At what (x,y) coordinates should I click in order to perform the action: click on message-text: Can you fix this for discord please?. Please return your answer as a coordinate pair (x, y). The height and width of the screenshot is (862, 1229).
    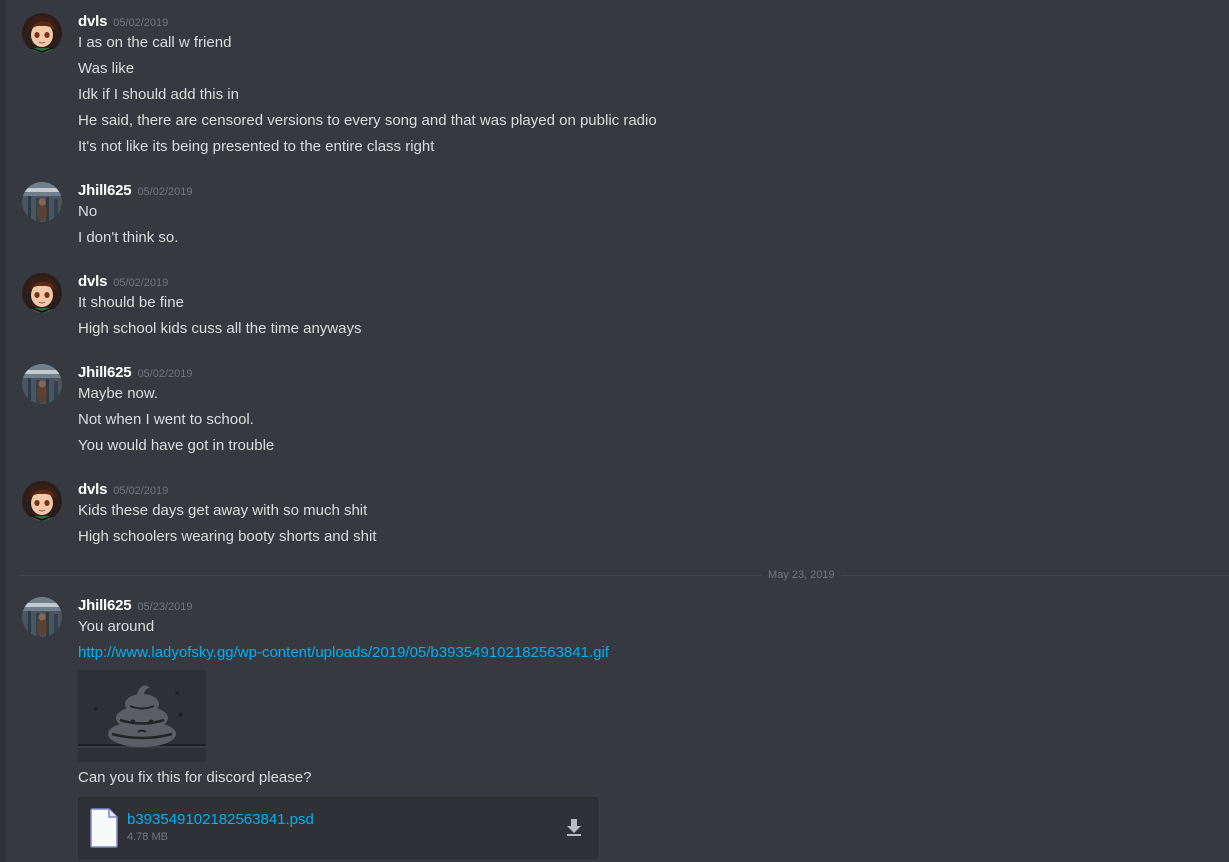
    Looking at the image, I should click on (195, 777).